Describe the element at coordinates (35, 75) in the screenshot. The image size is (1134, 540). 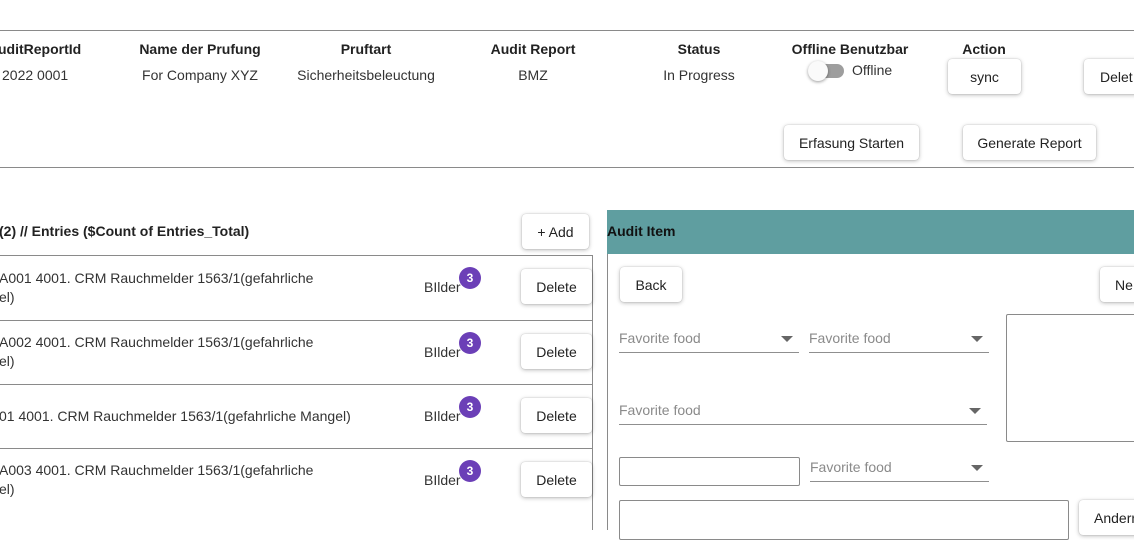
I see `cell-report-id: 2022 0001` at that location.